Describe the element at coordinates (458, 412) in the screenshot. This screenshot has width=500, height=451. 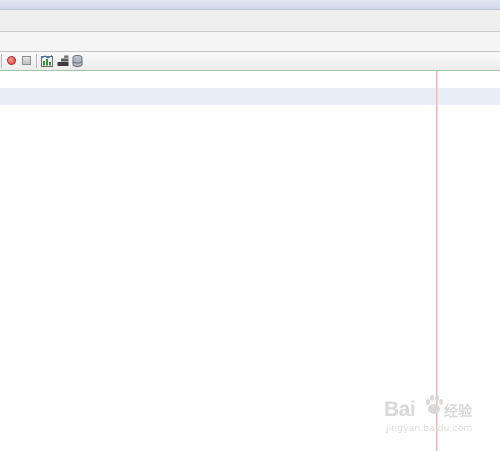
I see `watermark-logo-cn: 经验` at that location.